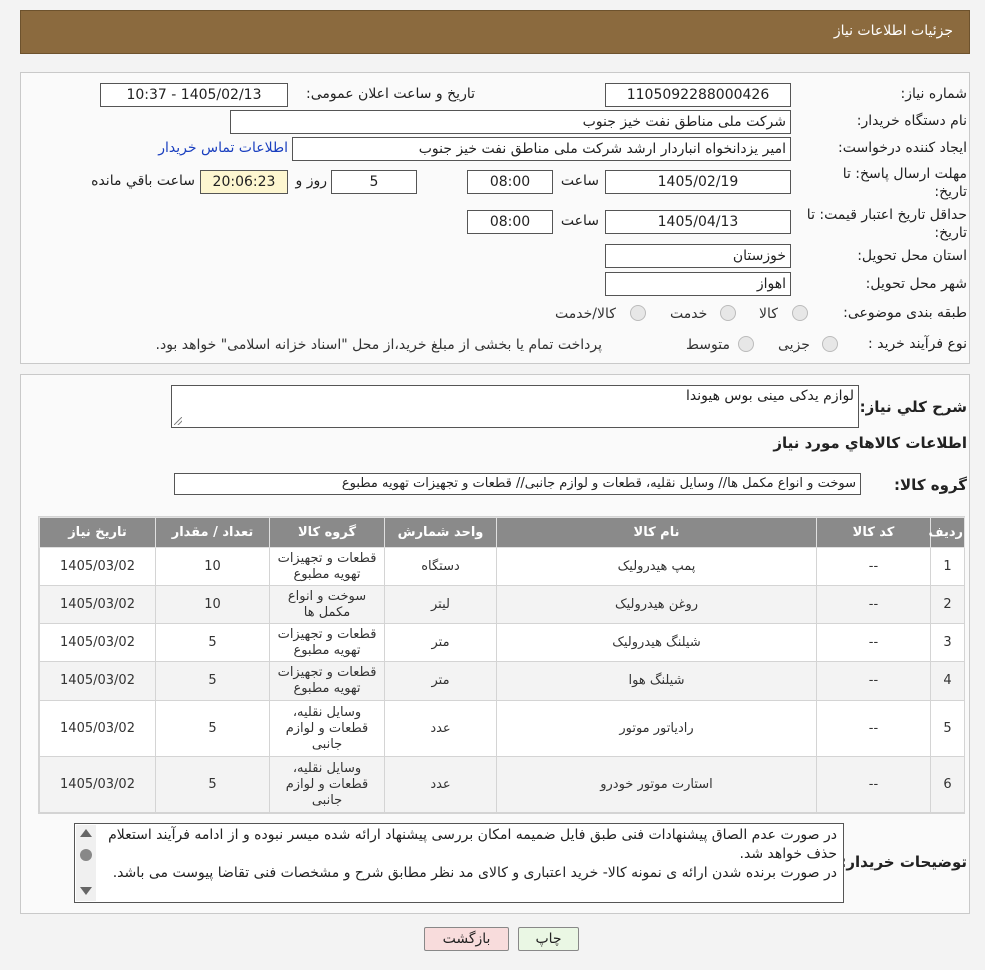 The width and height of the screenshot is (985, 970). I want to click on general-description-label: شرح کلي نياز:, so click(913, 407).